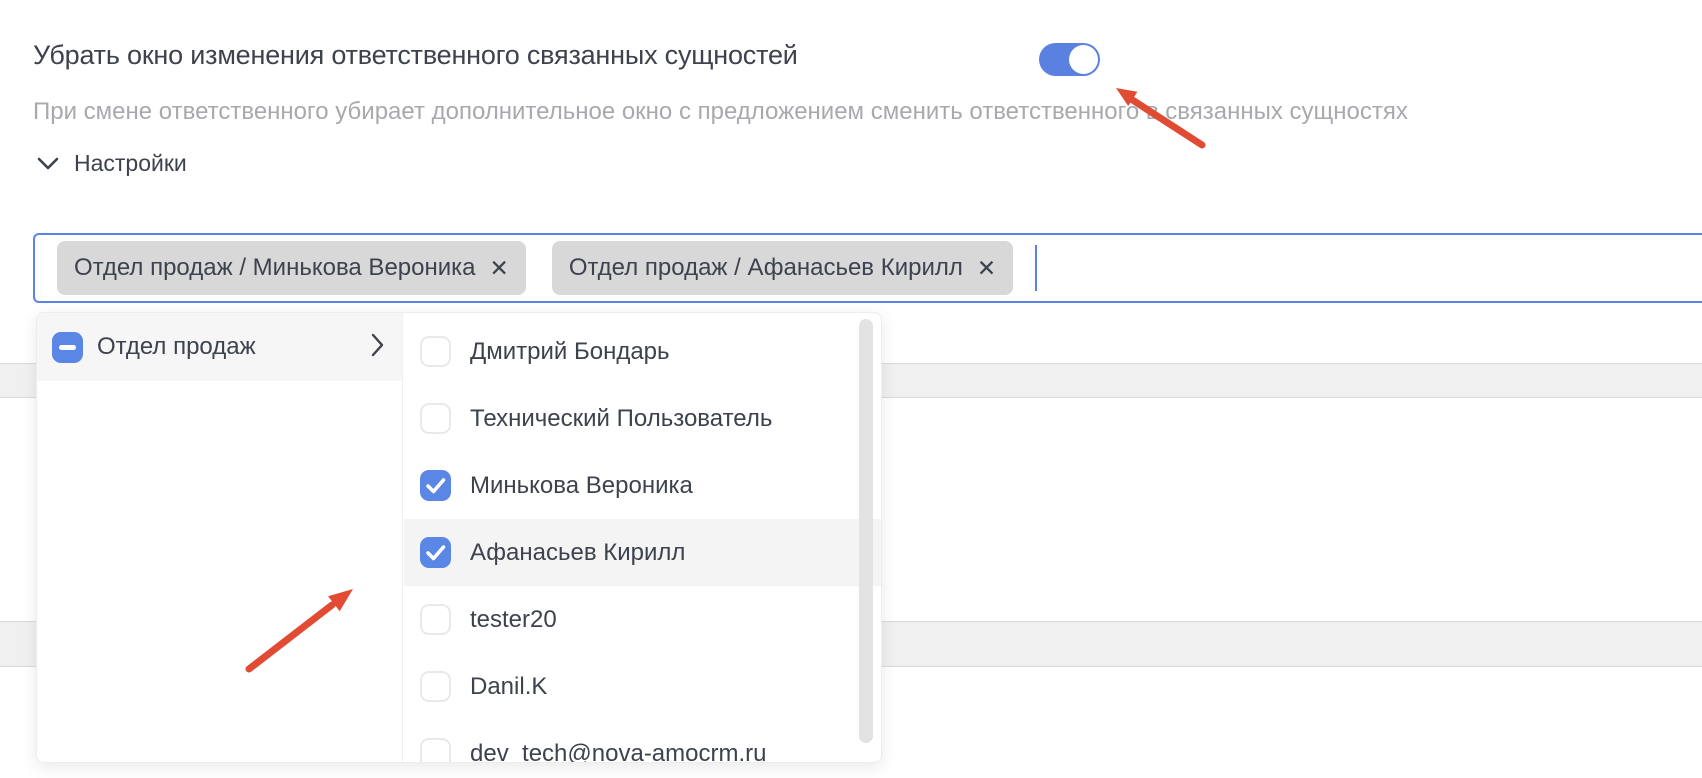 The height and width of the screenshot is (778, 1702). What do you see at coordinates (220, 537) in the screenshot?
I see `dropdown-groups-column: Отдел продаж` at bounding box center [220, 537].